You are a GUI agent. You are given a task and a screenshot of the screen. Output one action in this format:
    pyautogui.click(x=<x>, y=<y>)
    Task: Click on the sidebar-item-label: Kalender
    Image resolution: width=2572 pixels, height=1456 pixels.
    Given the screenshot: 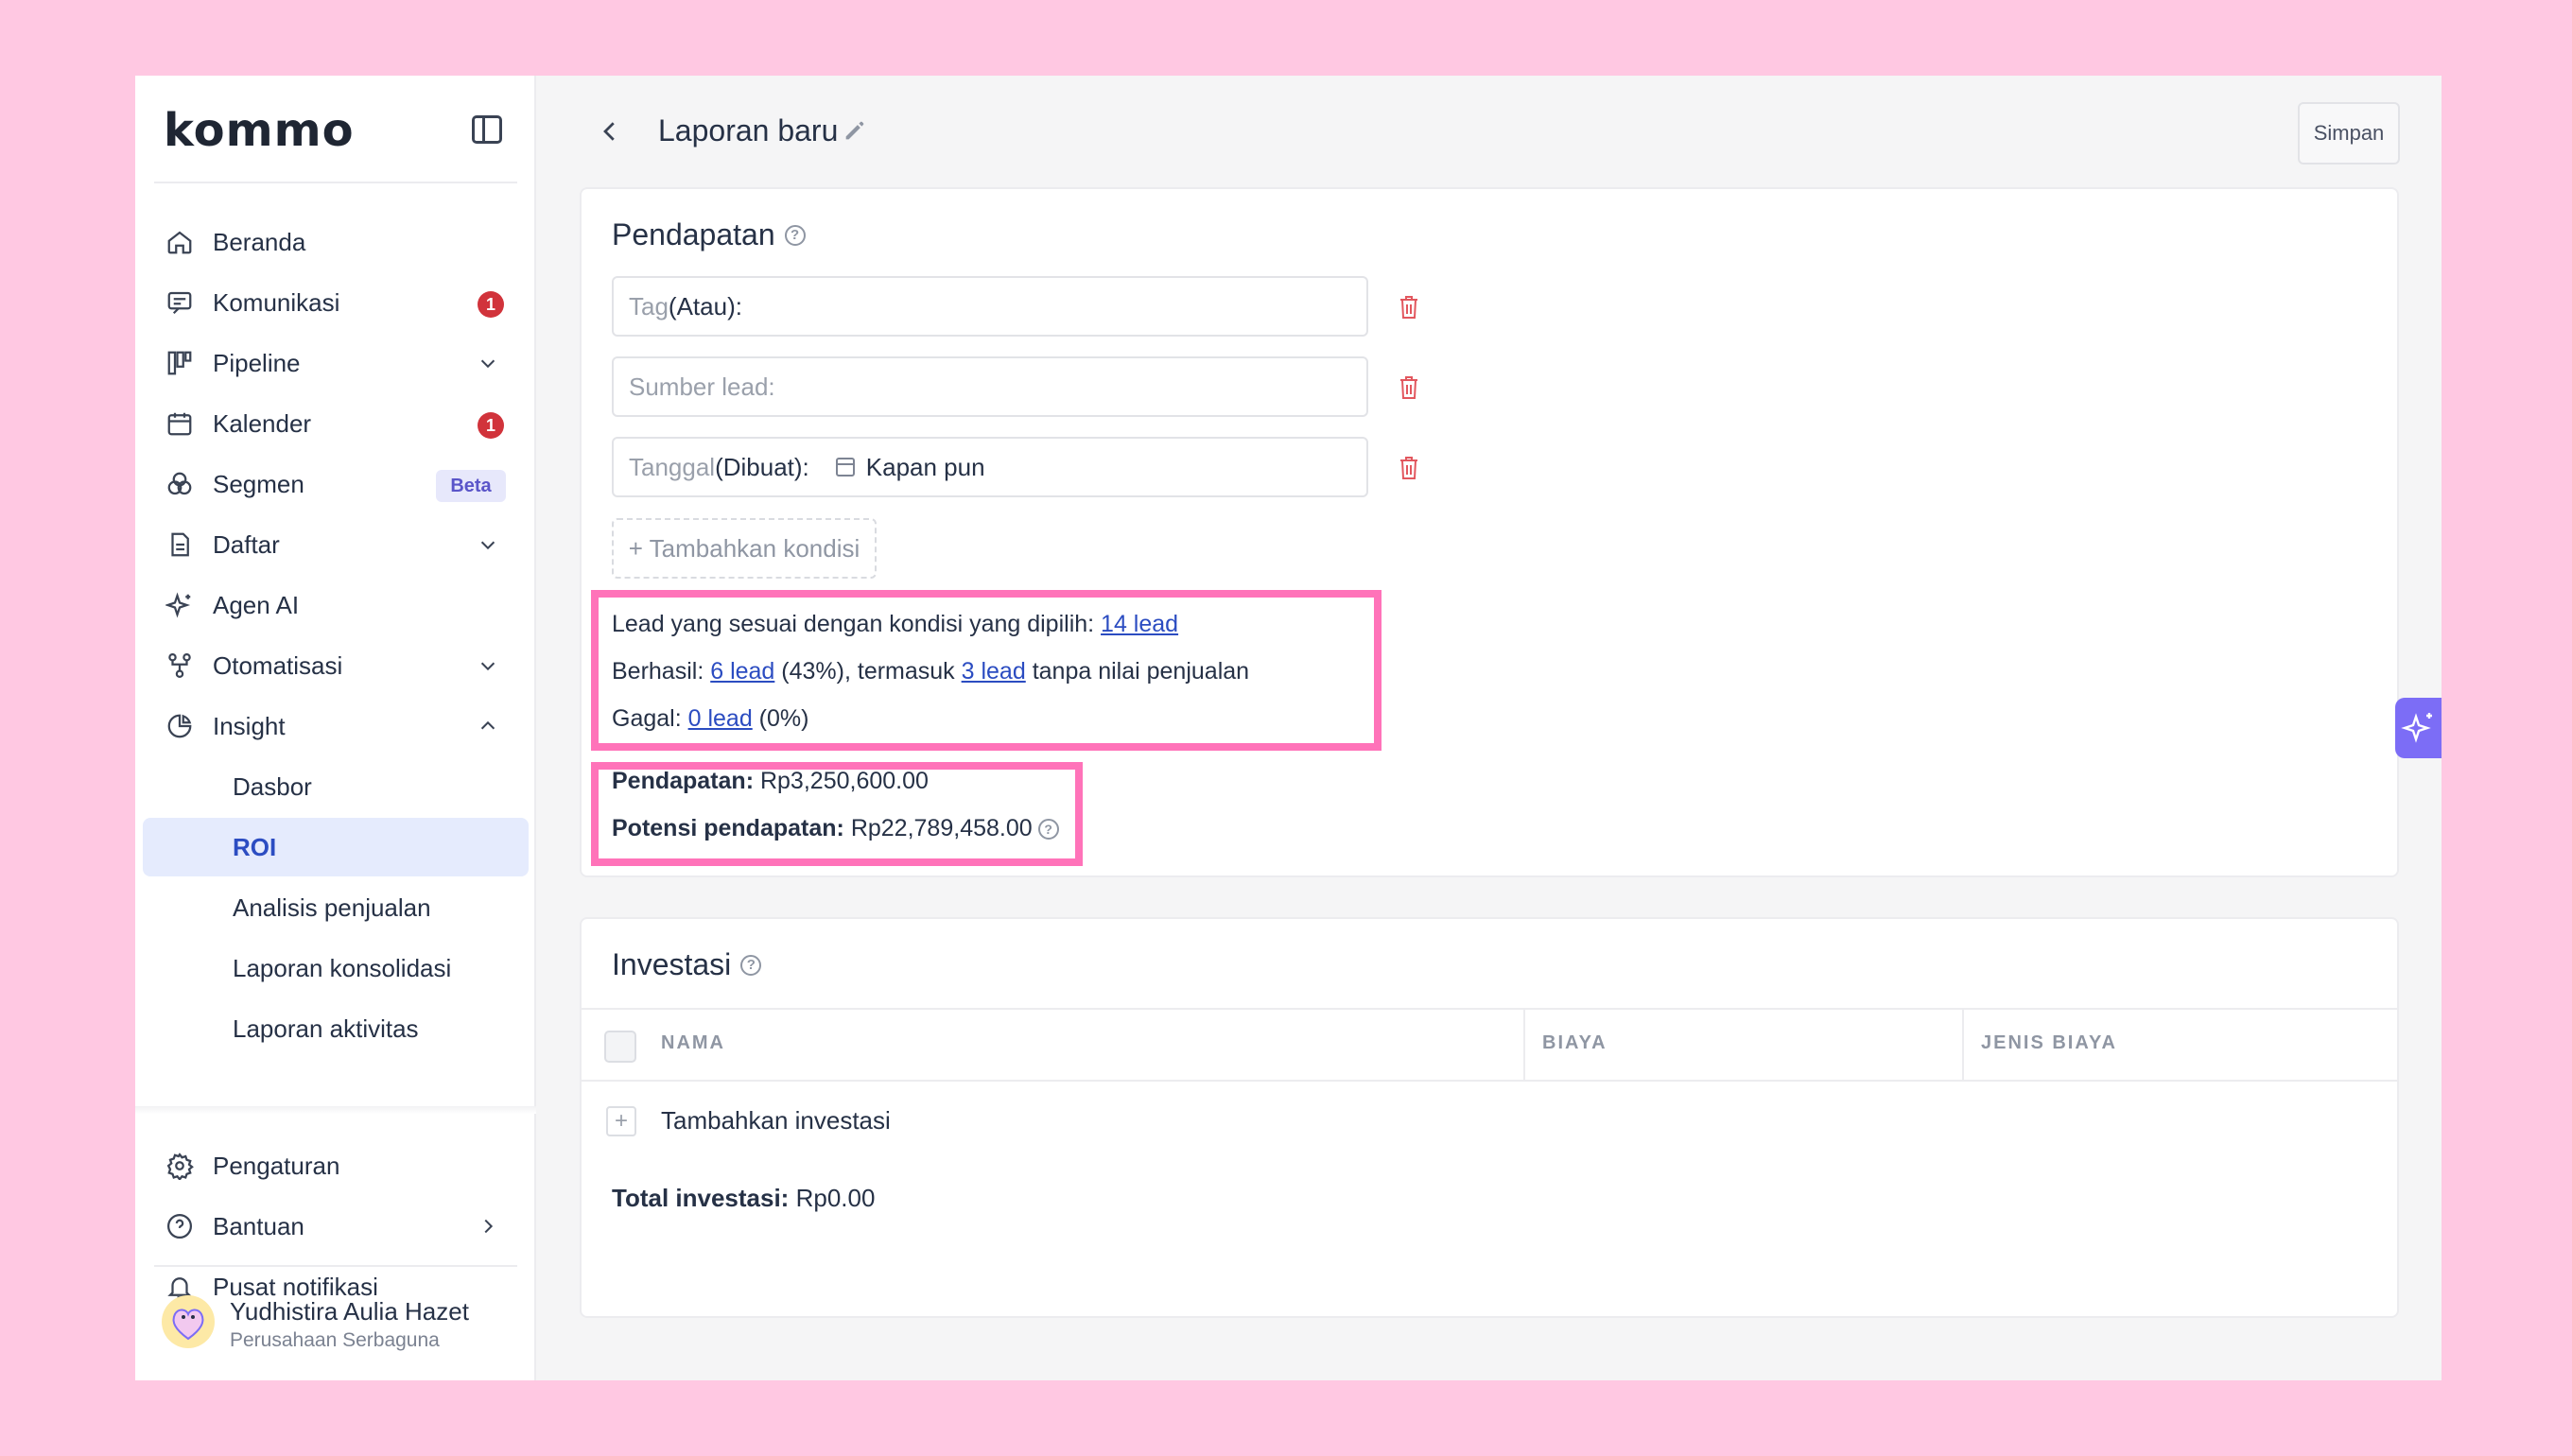 What is the action you would take?
    pyautogui.click(x=262, y=423)
    